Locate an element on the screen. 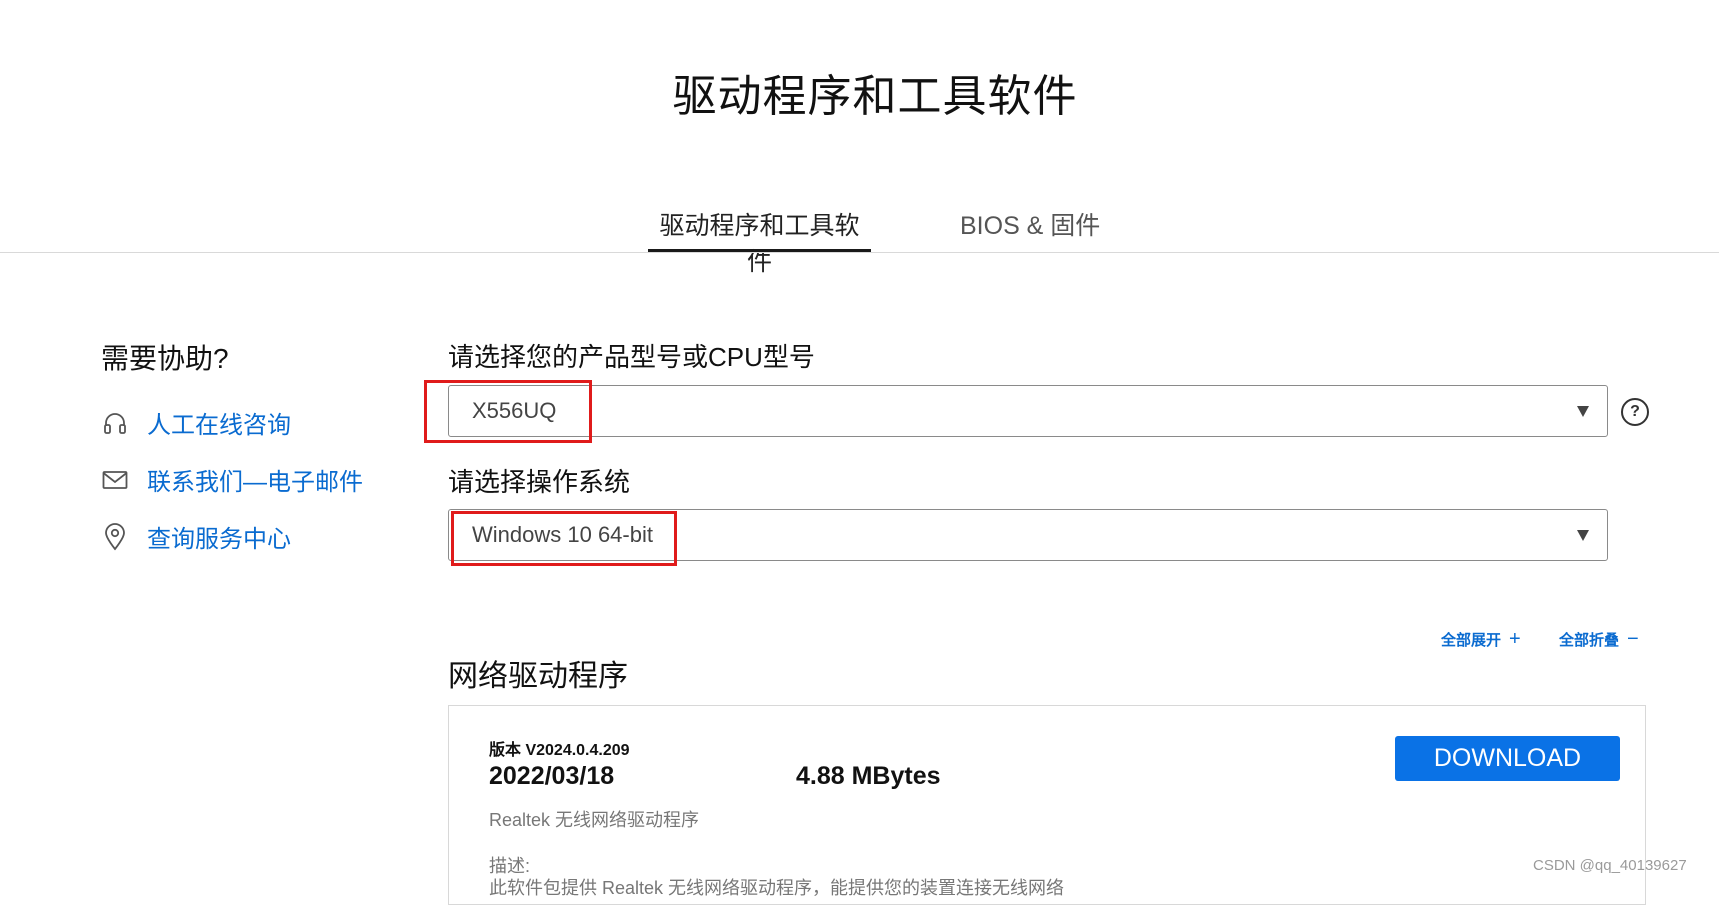 The width and height of the screenshot is (1719, 905). mail-icon is located at coordinates (115, 480).